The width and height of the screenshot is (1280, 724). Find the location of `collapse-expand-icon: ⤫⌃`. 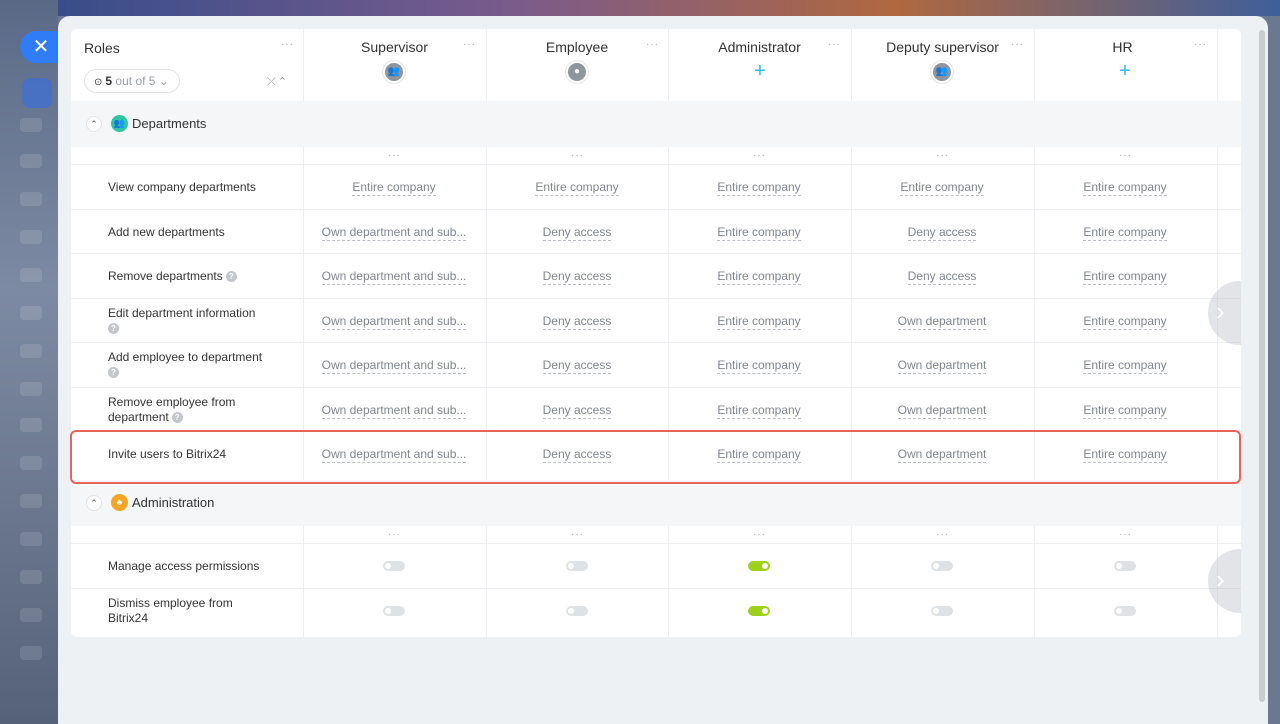

collapse-expand-icon: ⤫⌃ is located at coordinates (278, 82).